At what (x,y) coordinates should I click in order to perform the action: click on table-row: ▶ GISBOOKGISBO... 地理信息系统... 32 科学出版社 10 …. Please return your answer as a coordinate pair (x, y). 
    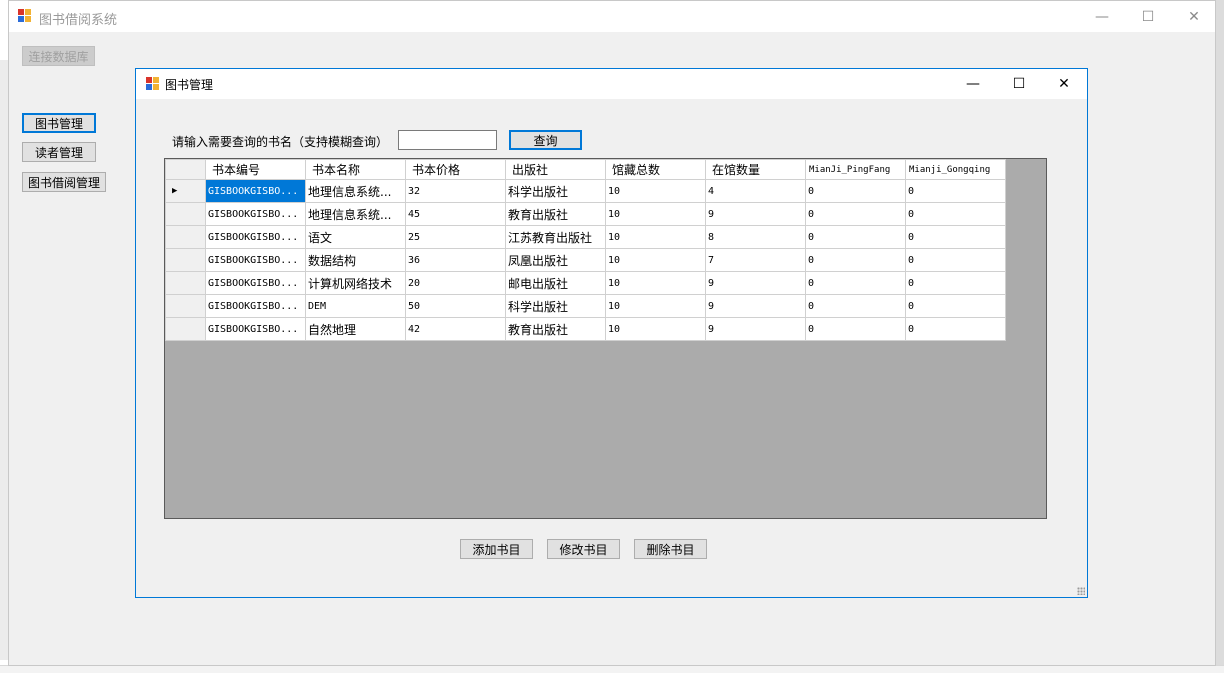
    Looking at the image, I should click on (585, 191).